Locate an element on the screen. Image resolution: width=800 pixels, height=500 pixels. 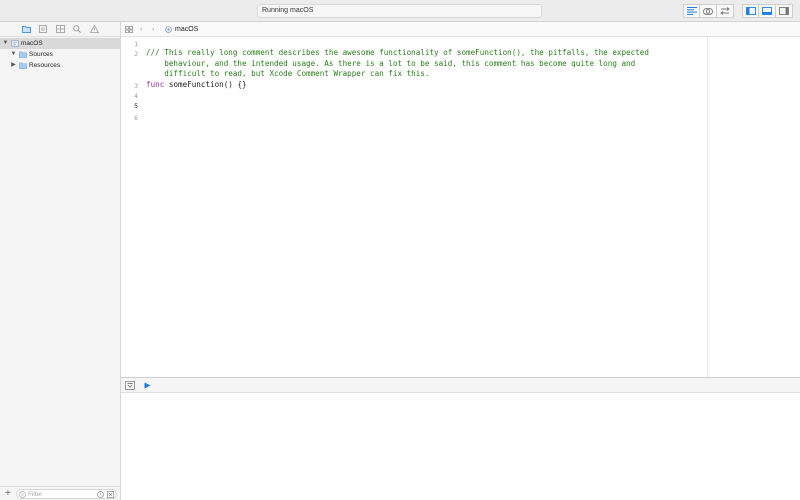
line-number: 6 is located at coordinates (136, 118).